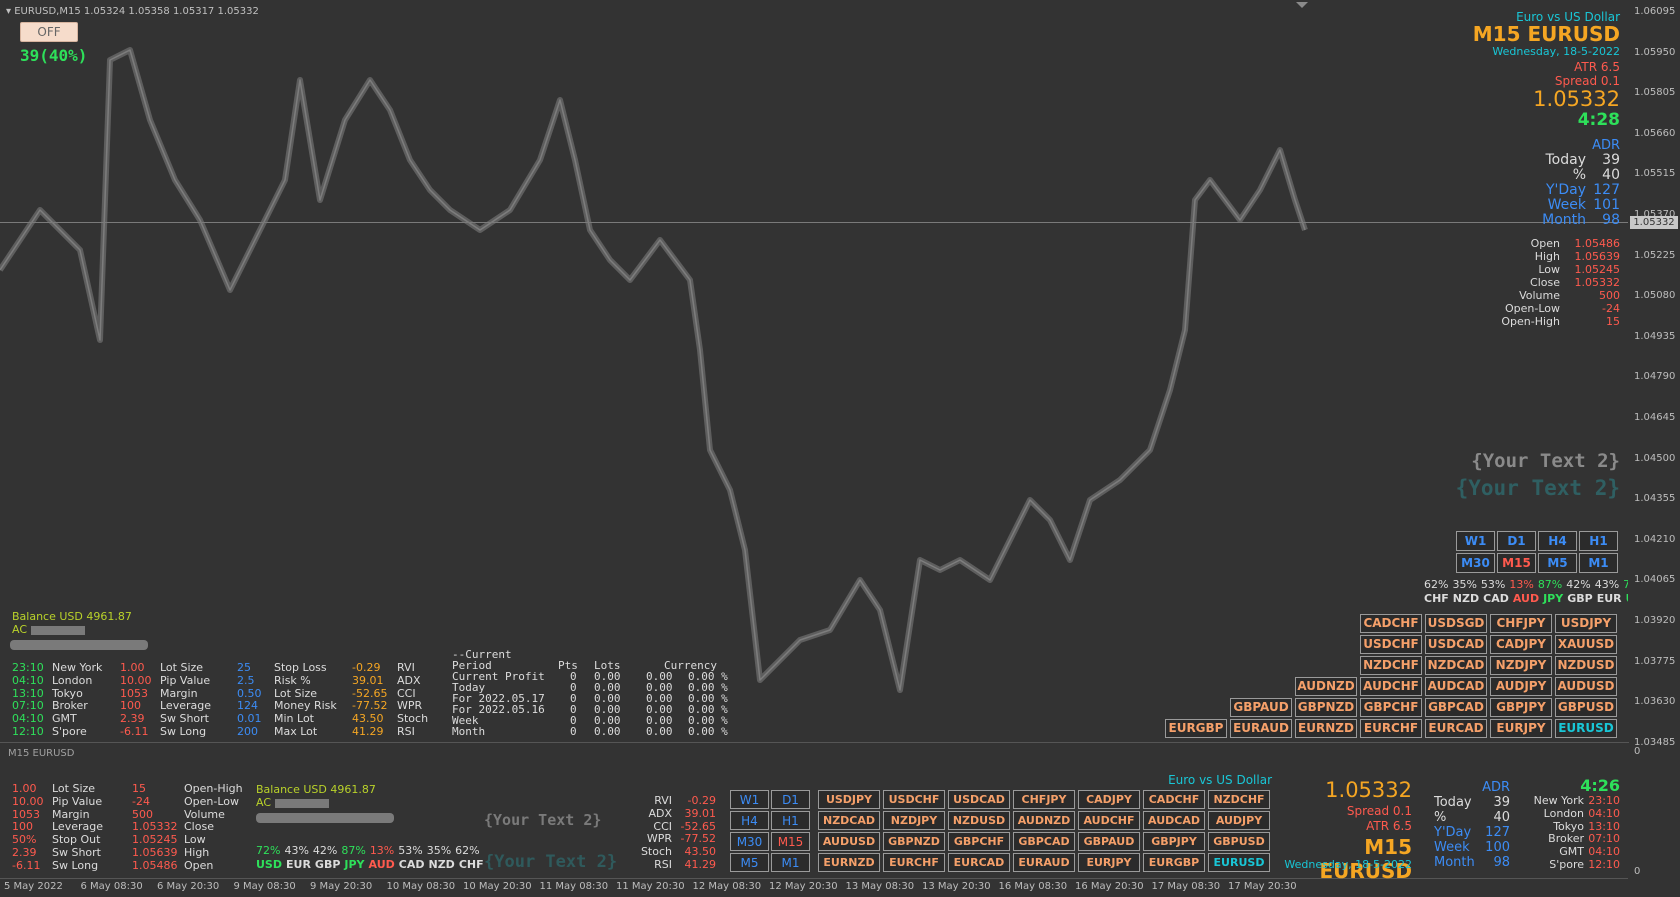 The image size is (1680, 897). What do you see at coordinates (790, 799) in the screenshot?
I see `toolbox-timeframe-d1: D1` at bounding box center [790, 799].